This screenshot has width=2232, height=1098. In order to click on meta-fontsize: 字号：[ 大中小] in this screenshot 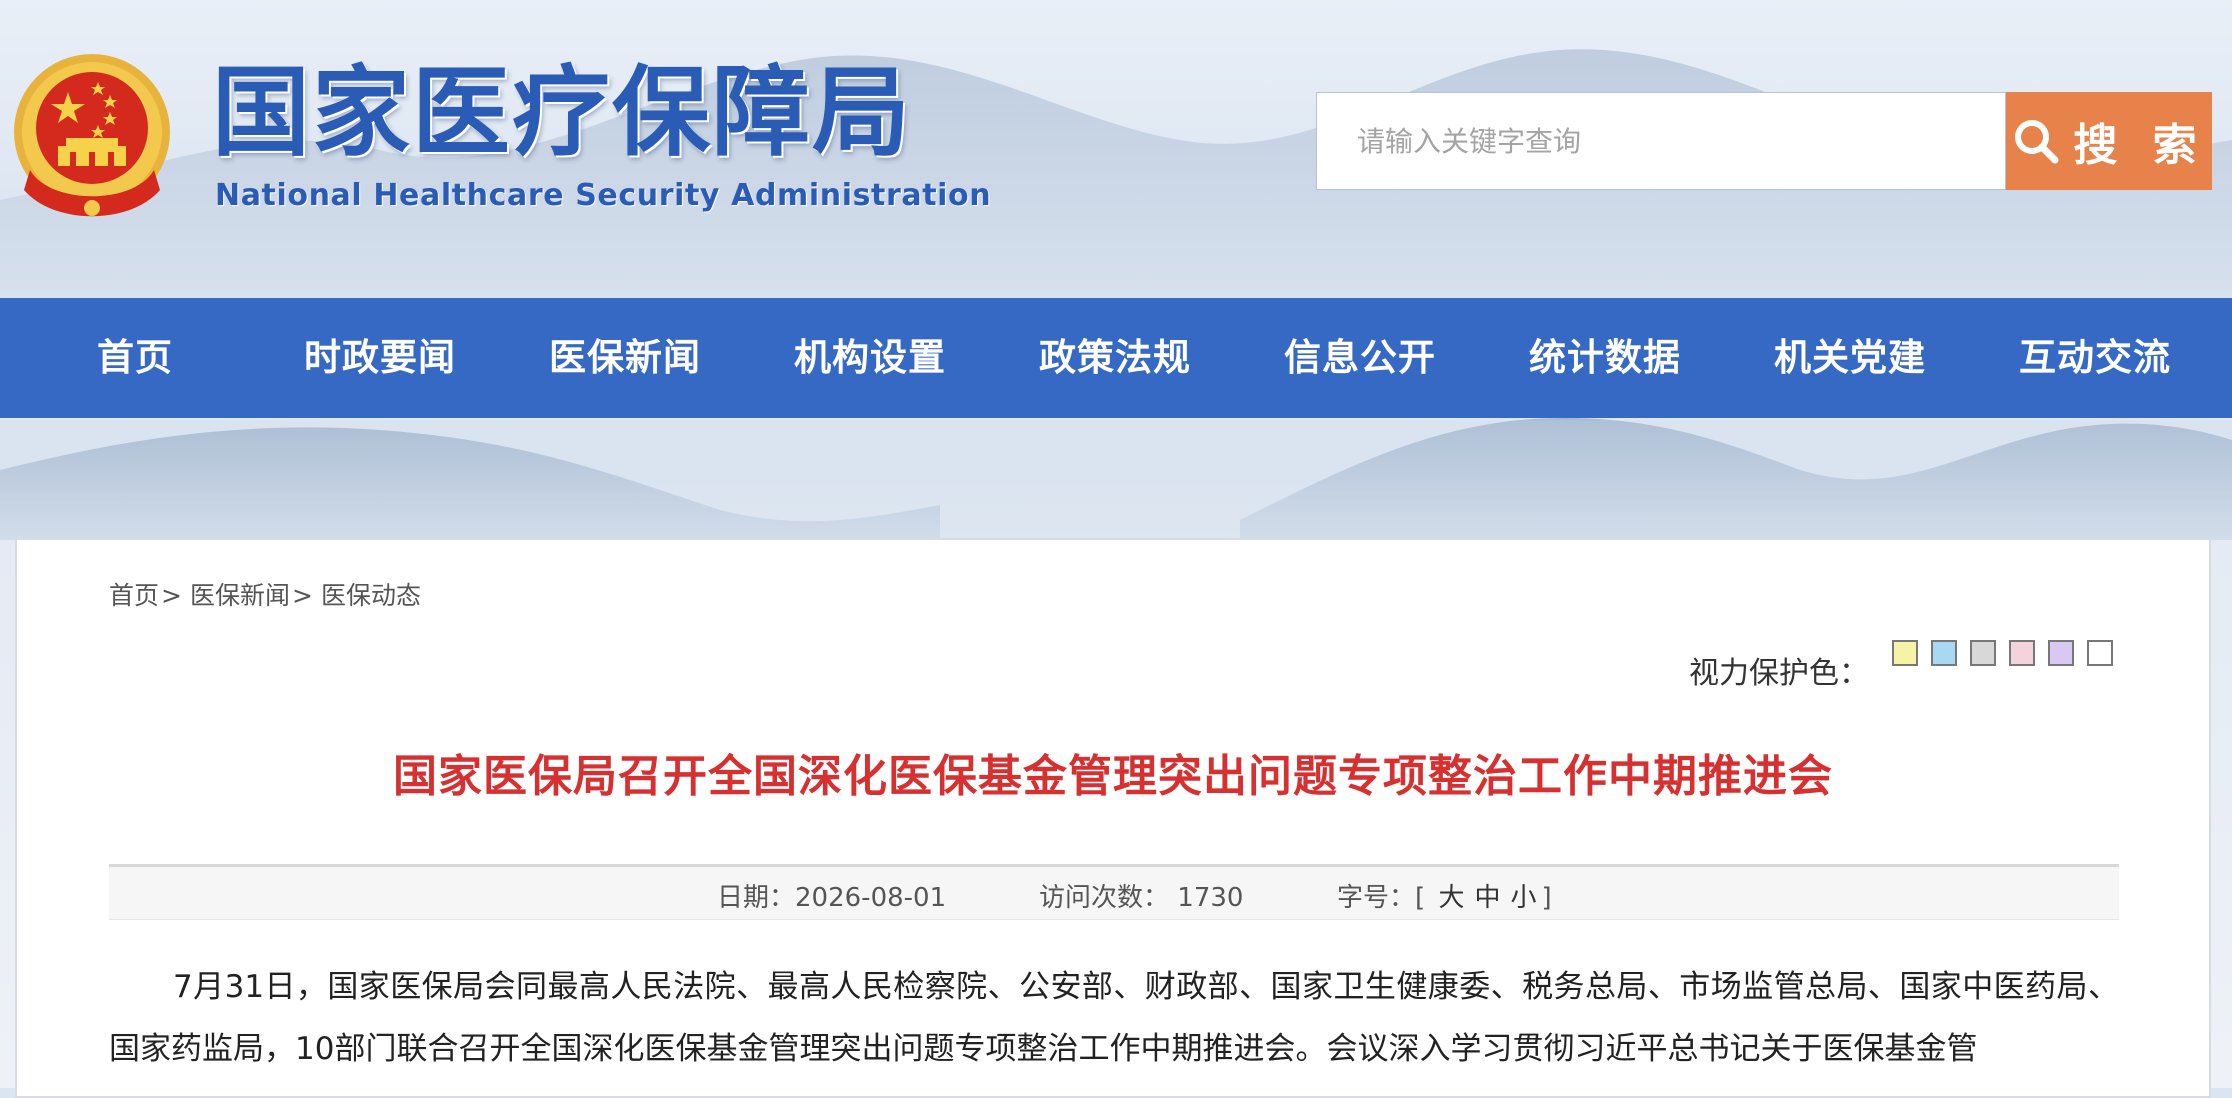, I will do `click(1444, 895)`.